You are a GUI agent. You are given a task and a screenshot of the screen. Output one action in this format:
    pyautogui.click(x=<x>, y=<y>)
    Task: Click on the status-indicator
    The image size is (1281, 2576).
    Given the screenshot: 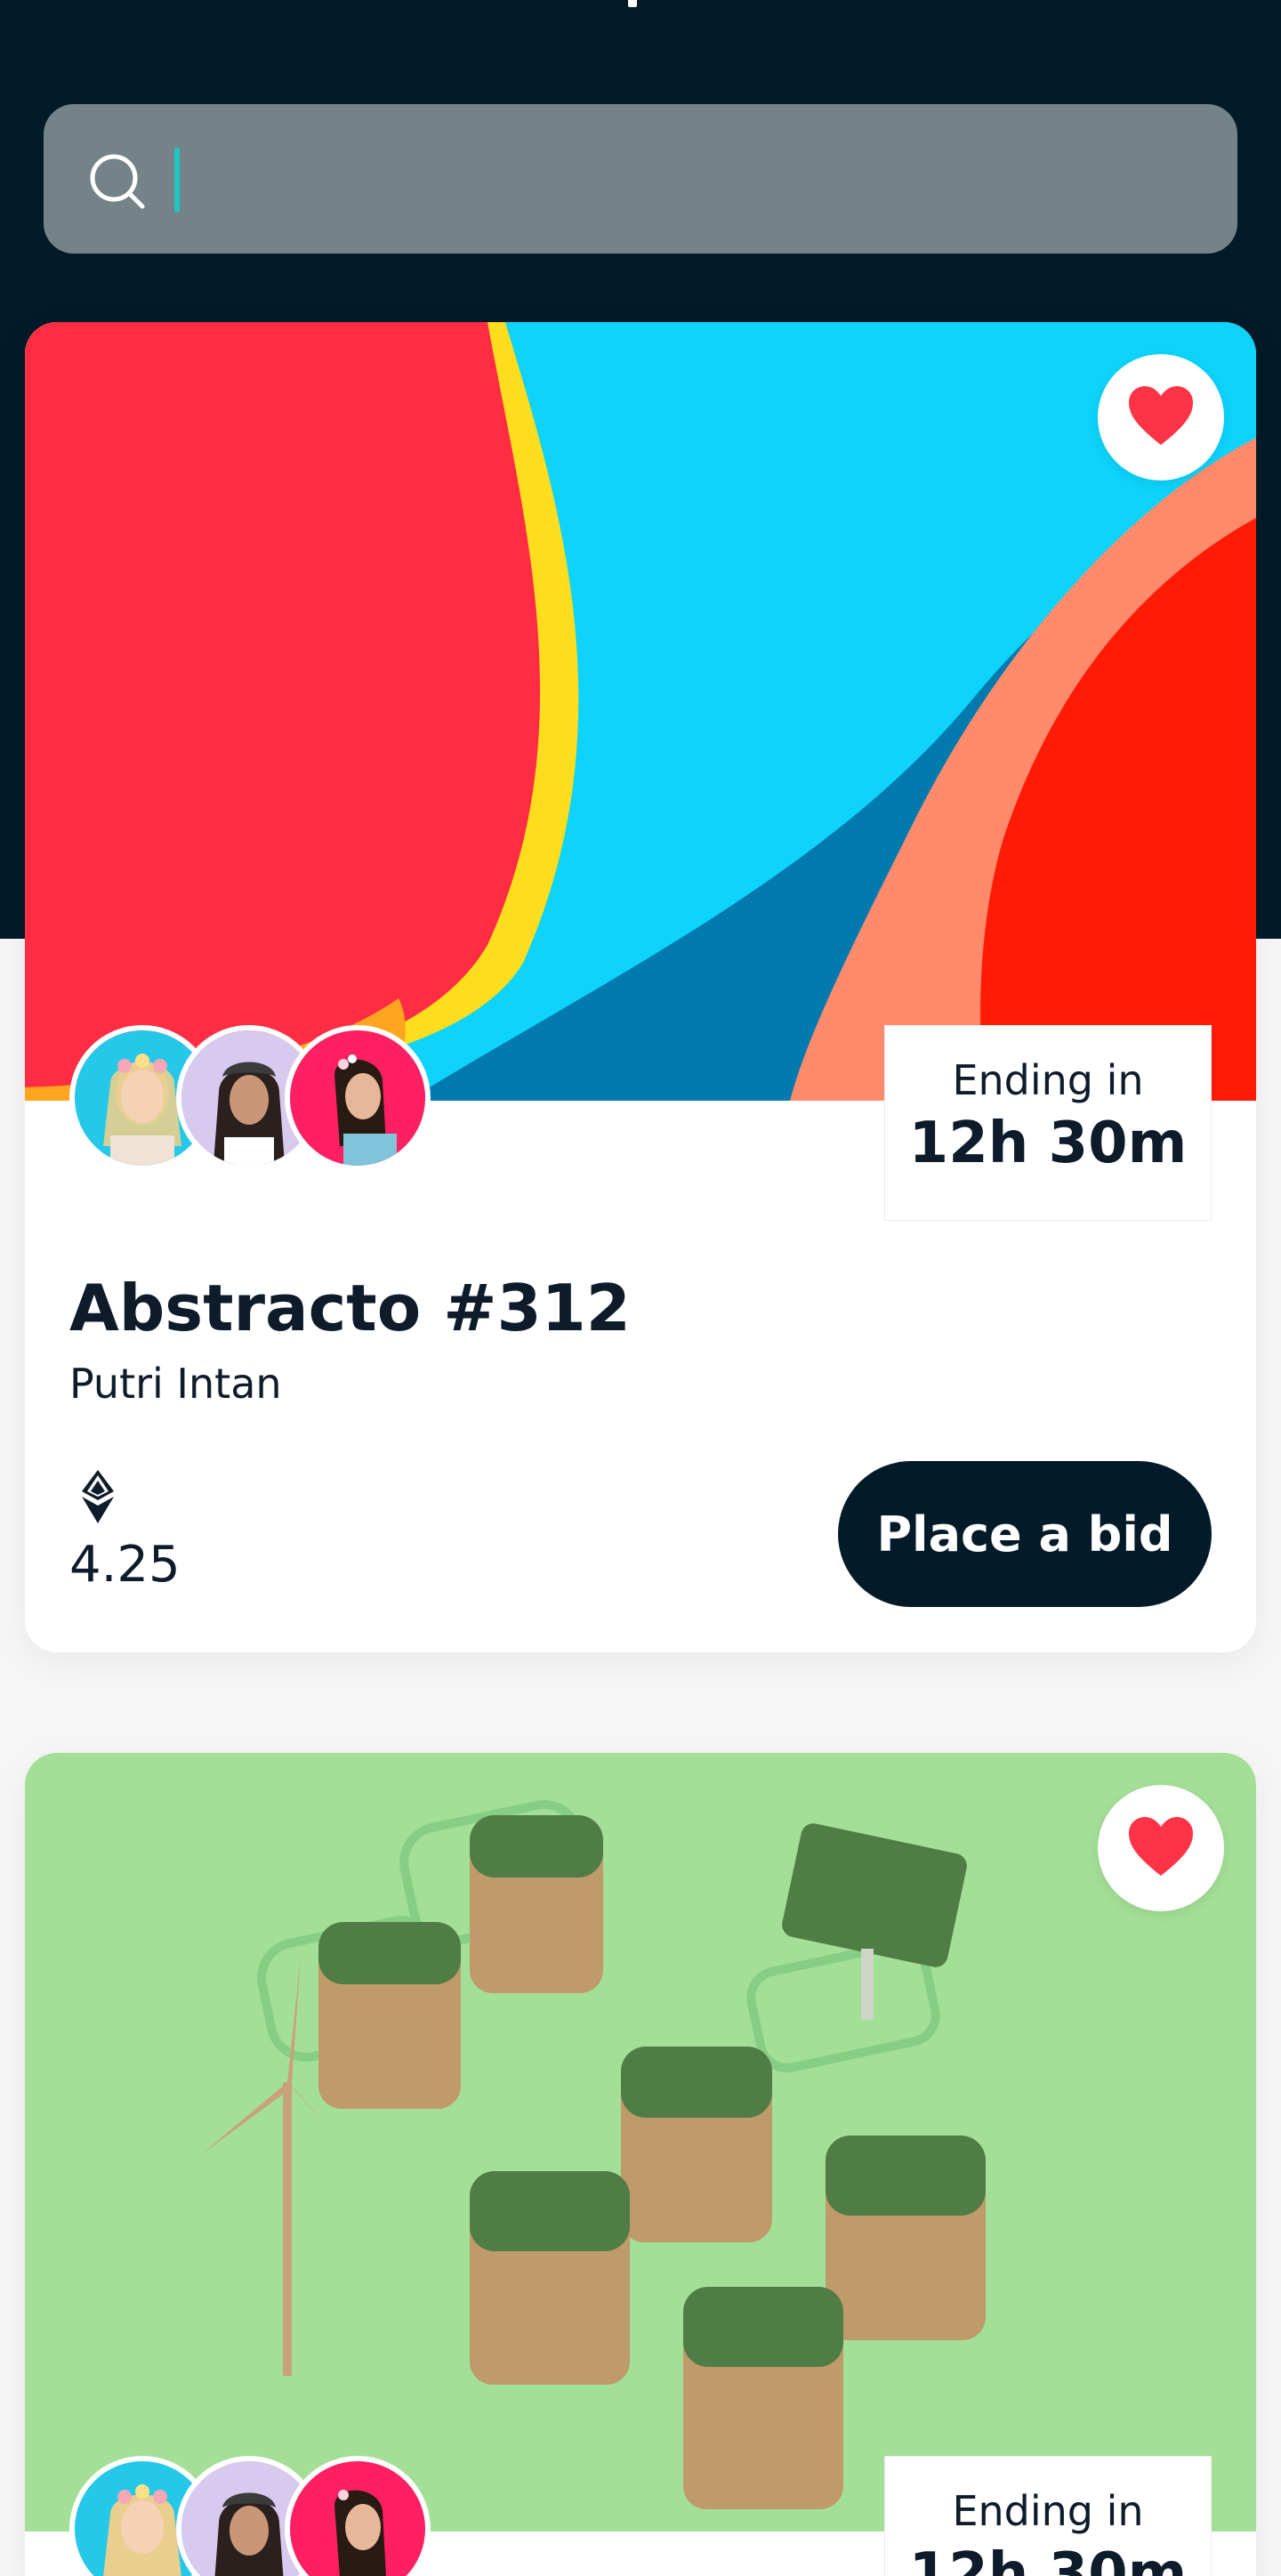 What is the action you would take?
    pyautogui.click(x=632, y=3)
    